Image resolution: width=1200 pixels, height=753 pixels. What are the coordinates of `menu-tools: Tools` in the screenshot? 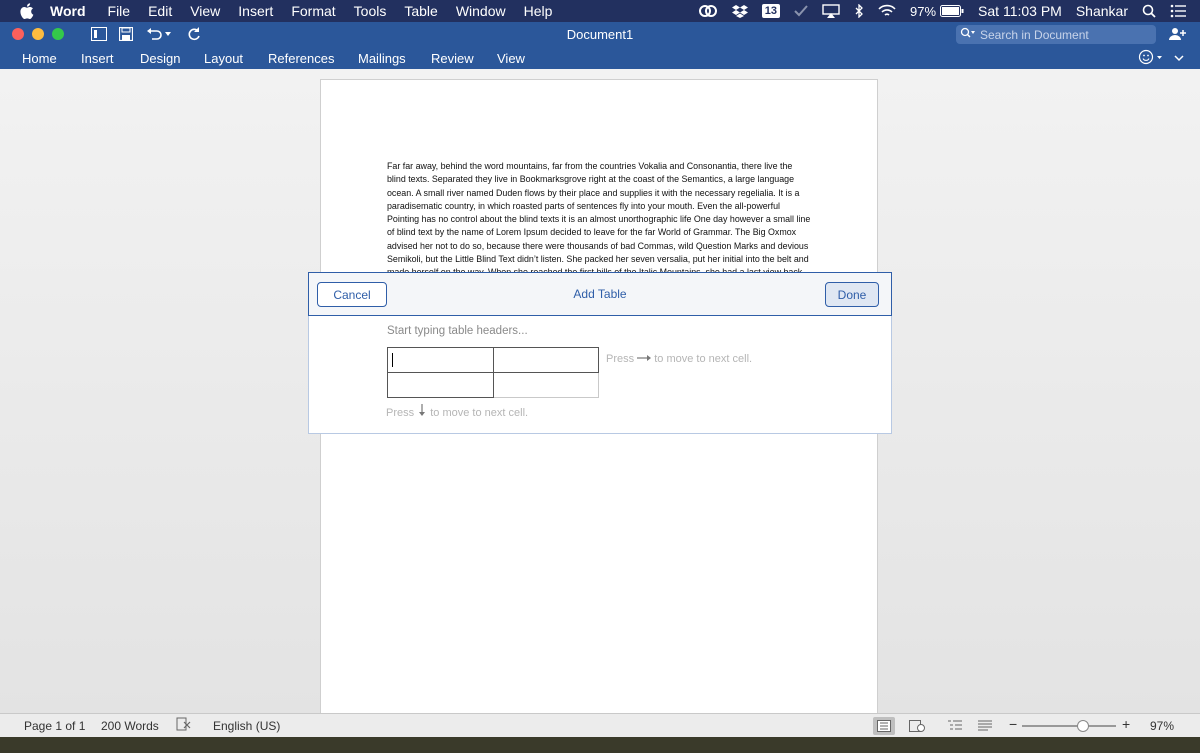 It's located at (370, 11).